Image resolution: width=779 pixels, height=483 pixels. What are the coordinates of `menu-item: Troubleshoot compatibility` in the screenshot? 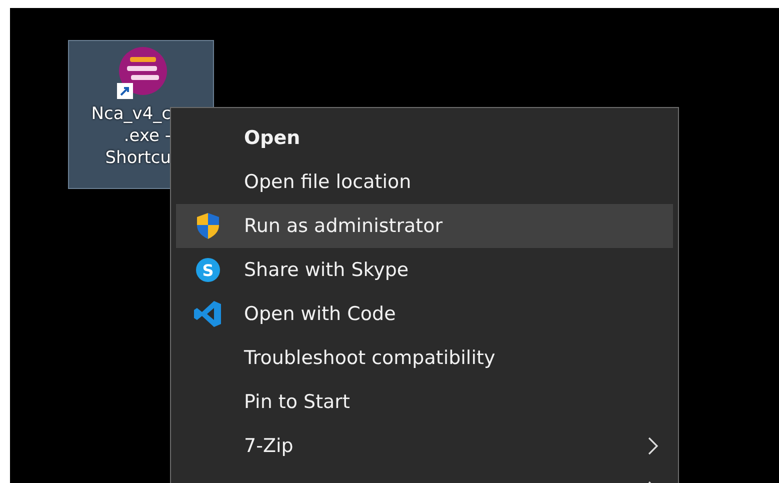 It's located at (424, 358).